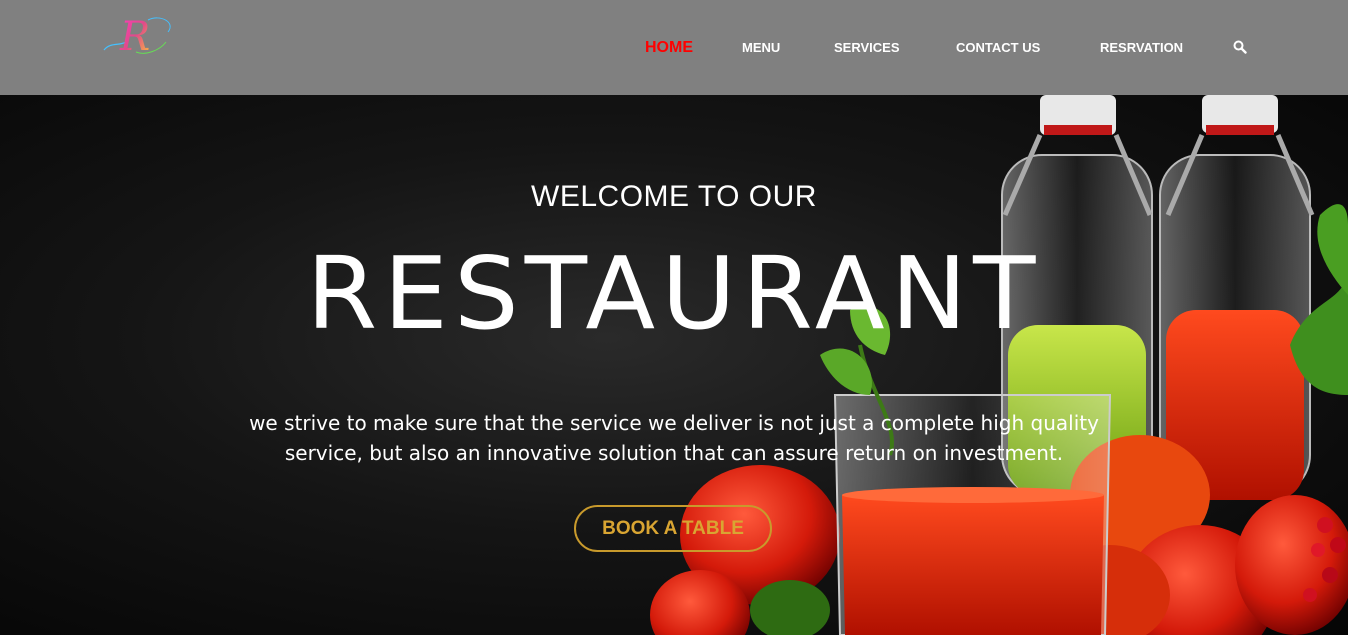 The height and width of the screenshot is (635, 1348). I want to click on nav-reservation: RESRVATION, so click(1141, 47).